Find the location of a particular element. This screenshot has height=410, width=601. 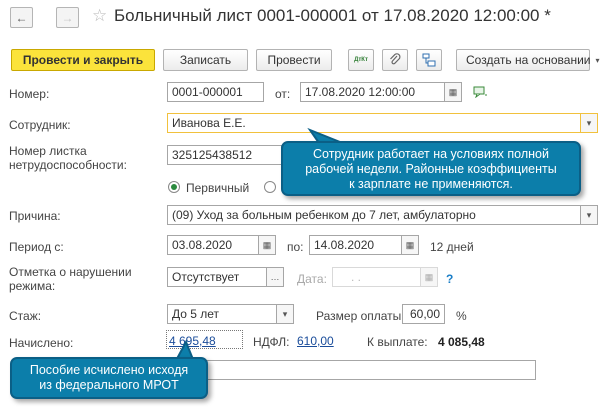

experience-dropdown-button: ▾ is located at coordinates (285, 314).